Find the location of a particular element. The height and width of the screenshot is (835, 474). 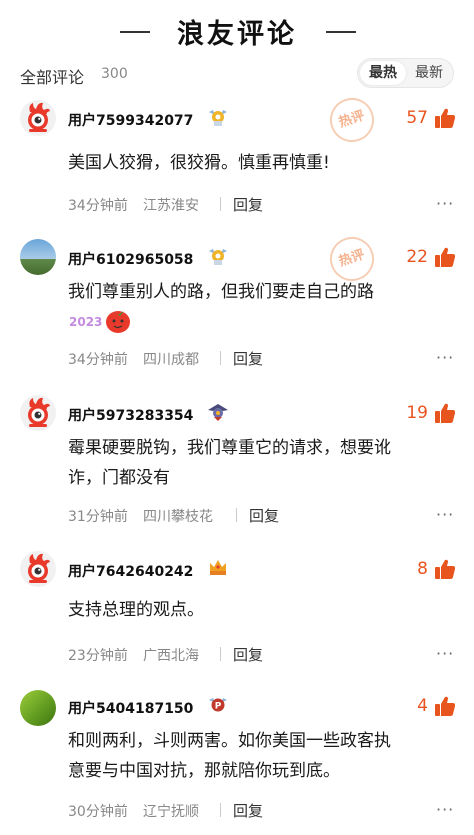

comment-location: 江苏淮安 is located at coordinates (171, 206).